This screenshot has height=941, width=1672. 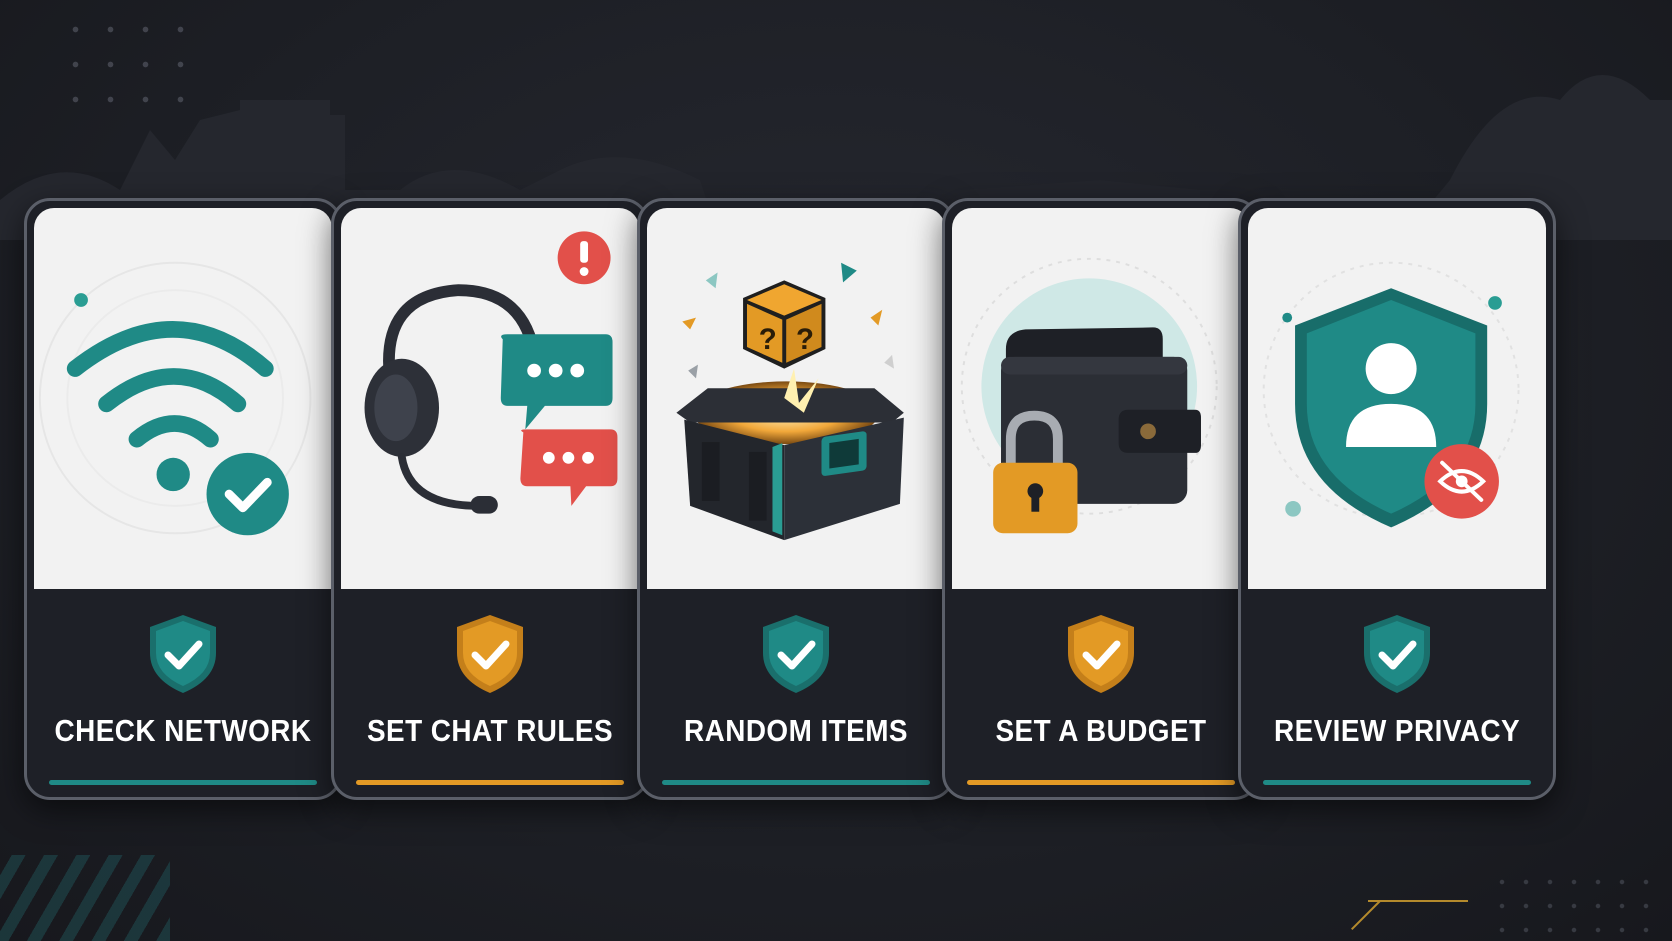 I want to click on card-check-network: CHECK NETWORK, so click(x=183, y=499).